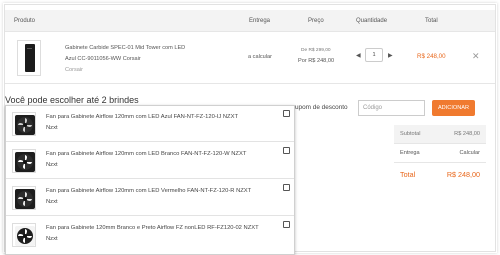 The image size is (500, 255). Describe the element at coordinates (358, 55) in the screenshot. I see `qty-decrease-icon: ◀` at that location.